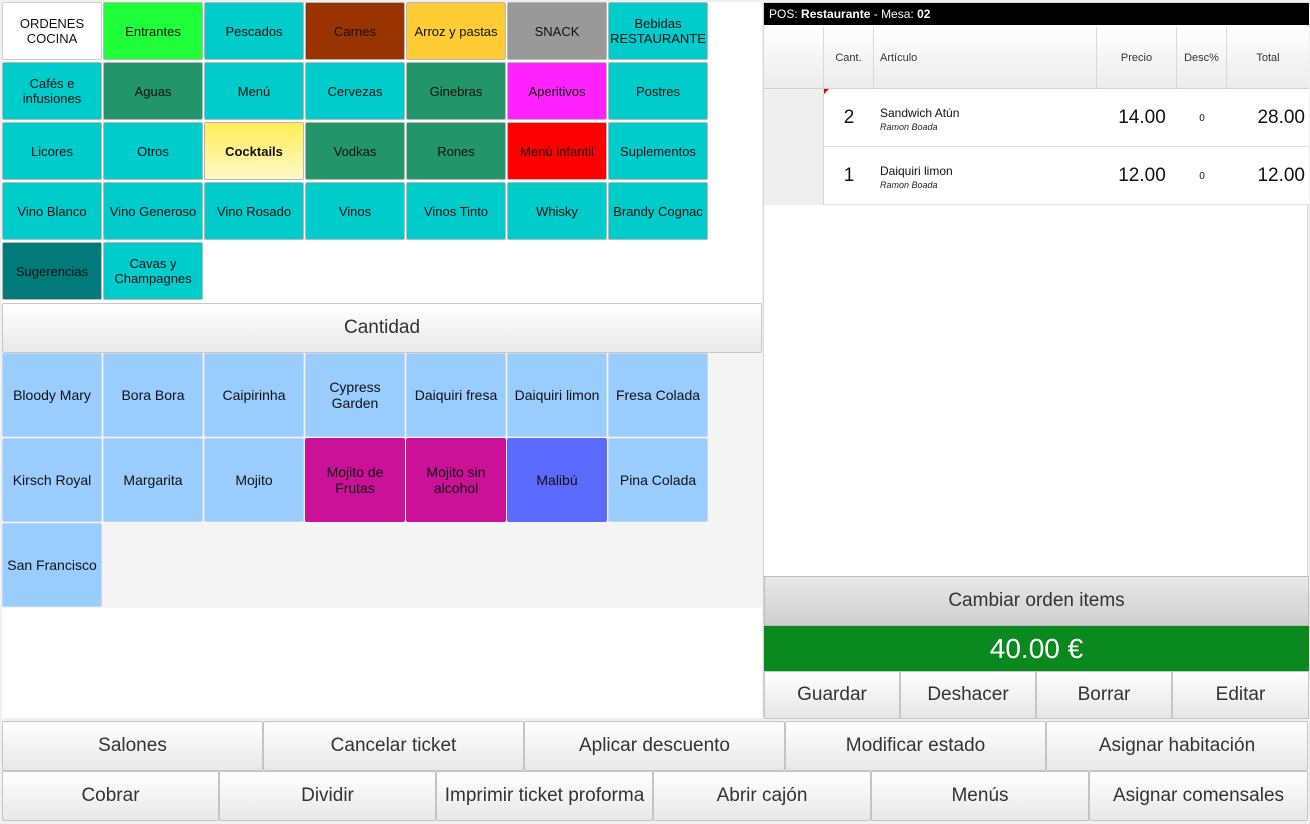 The height and width of the screenshot is (824, 1310). Describe the element at coordinates (557, 151) in the screenshot. I see `category-menu-infantil: Menú infantil` at that location.